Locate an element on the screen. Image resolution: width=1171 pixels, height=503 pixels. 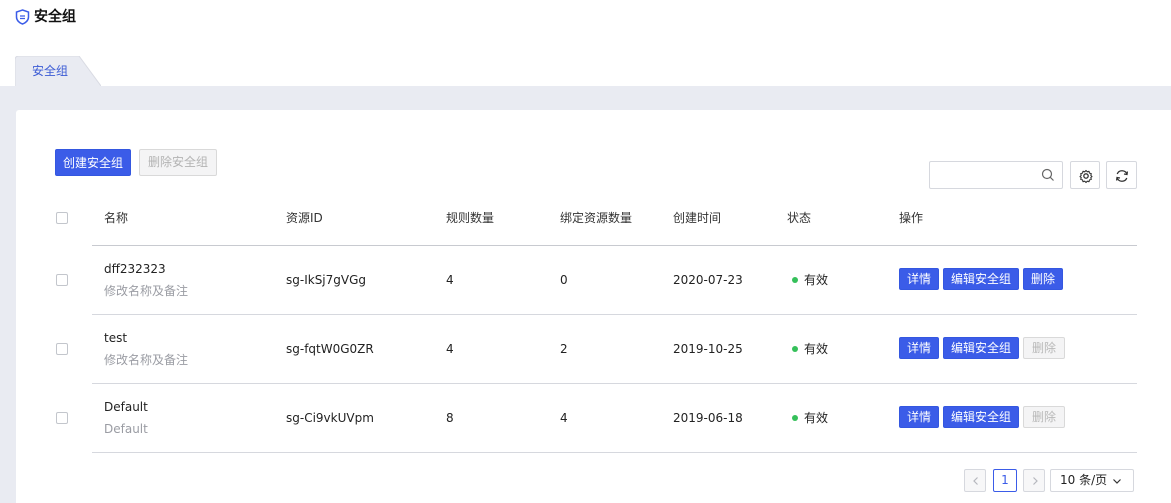
delete-security-group-button: 删除安全组 is located at coordinates (178, 162).